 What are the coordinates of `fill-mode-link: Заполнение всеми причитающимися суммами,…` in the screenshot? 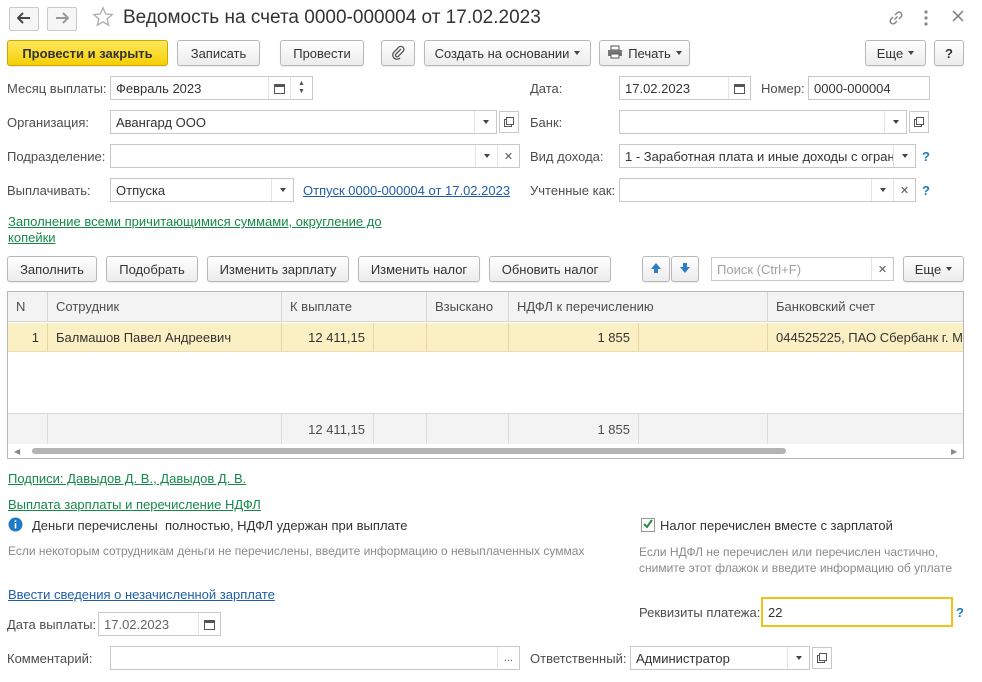 It's located at (203, 230).